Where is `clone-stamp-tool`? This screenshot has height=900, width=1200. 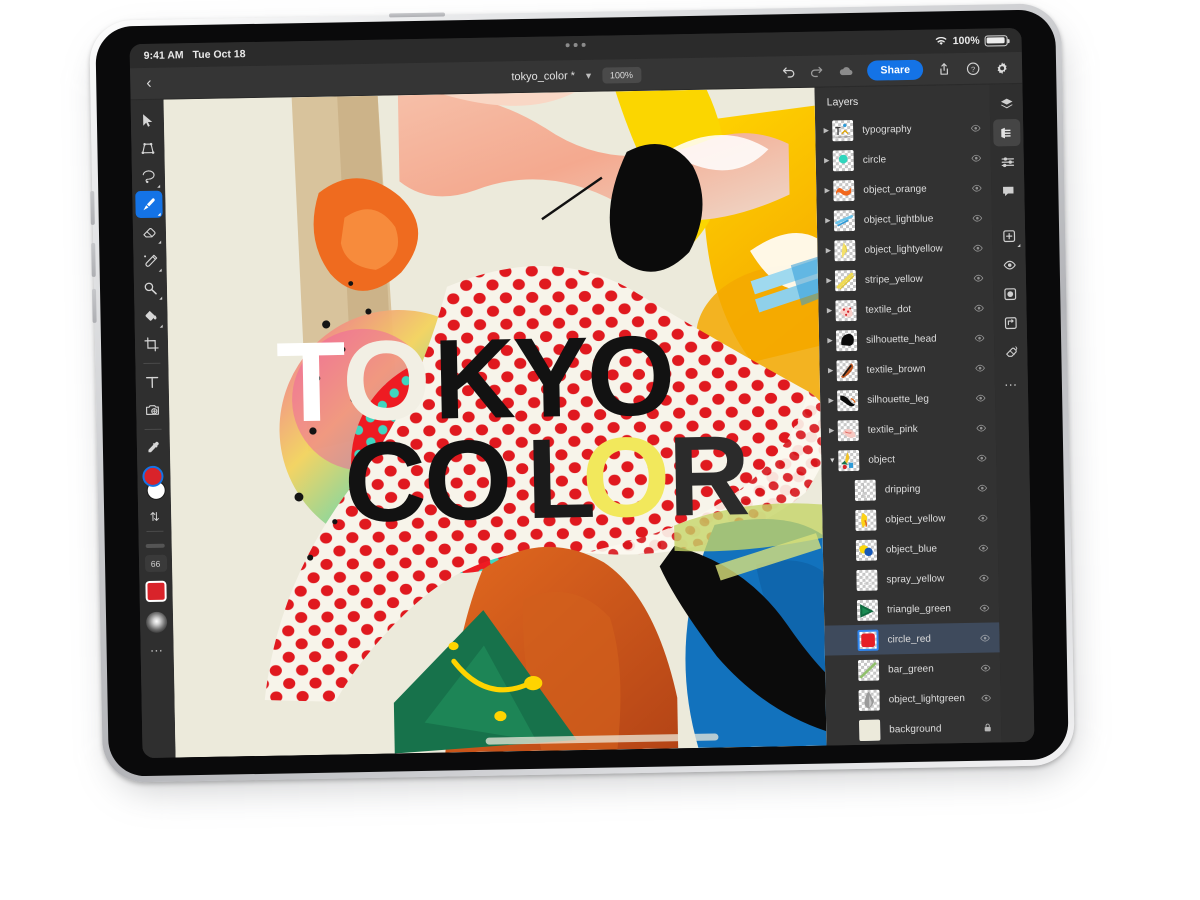 clone-stamp-tool is located at coordinates (150, 288).